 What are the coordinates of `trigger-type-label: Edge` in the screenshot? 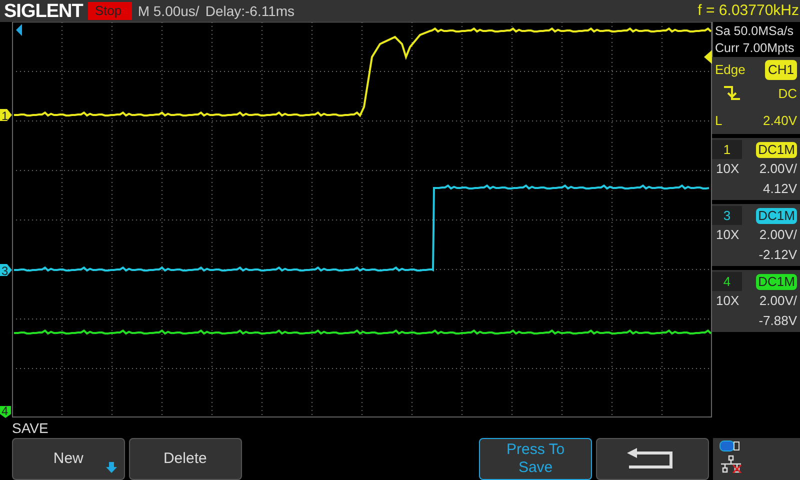 It's located at (730, 70).